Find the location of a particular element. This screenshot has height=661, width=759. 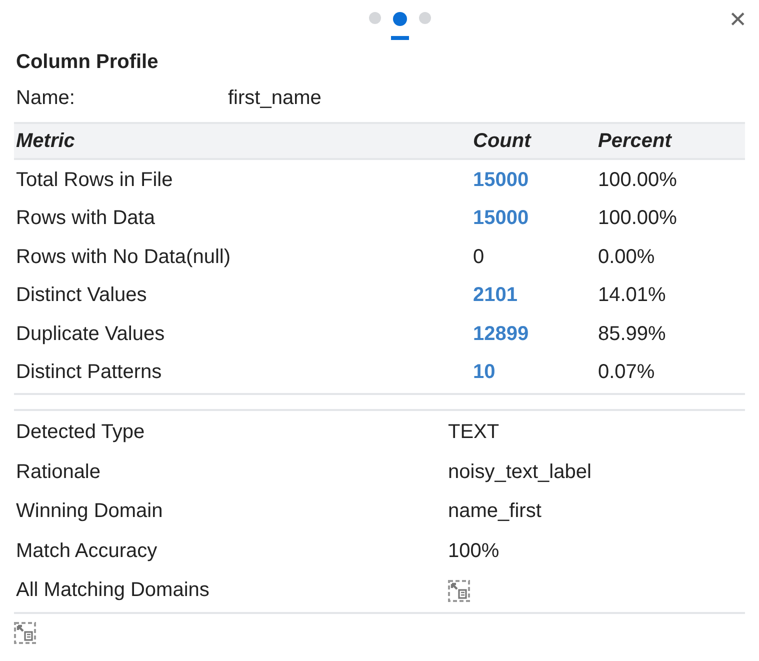

name-value: first_name is located at coordinates (275, 98).